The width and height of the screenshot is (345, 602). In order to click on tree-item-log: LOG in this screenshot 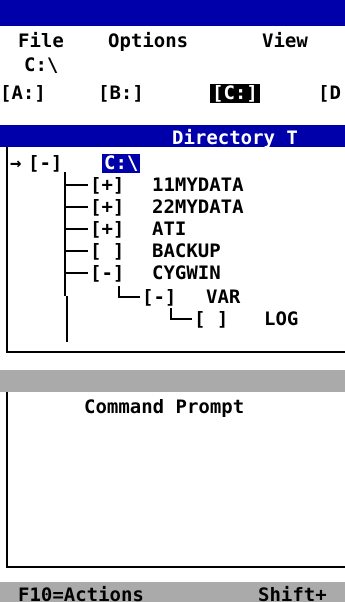, I will do `click(281, 319)`.